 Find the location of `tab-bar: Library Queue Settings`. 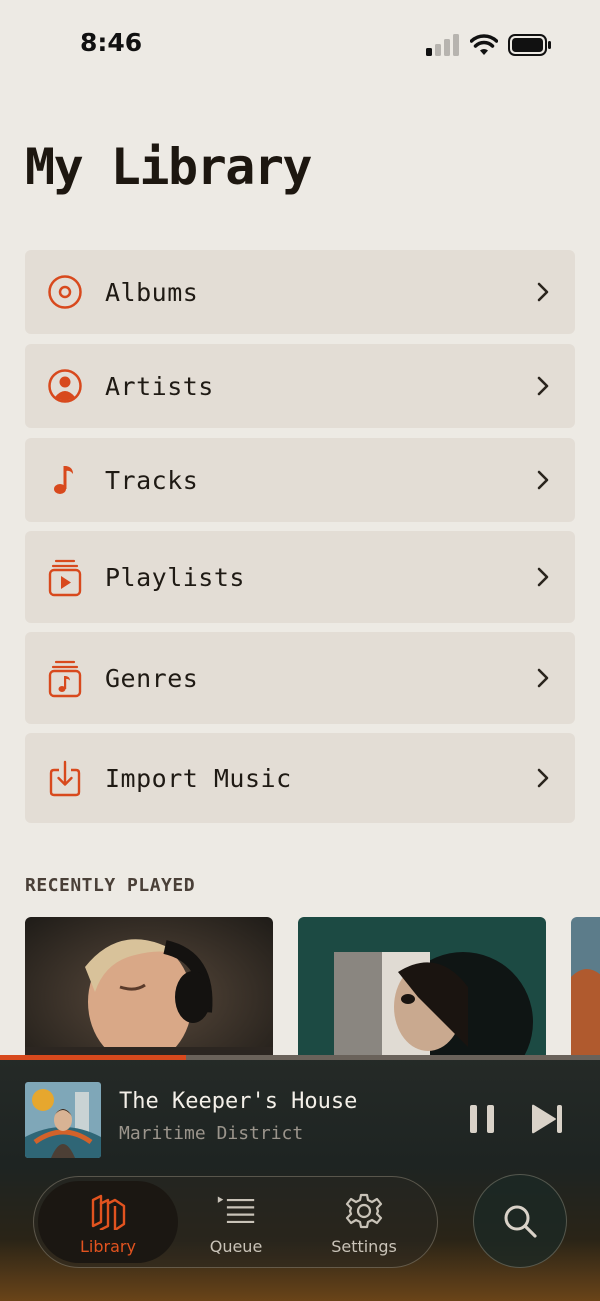

tab-bar: Library Queue Settings is located at coordinates (235, 1222).